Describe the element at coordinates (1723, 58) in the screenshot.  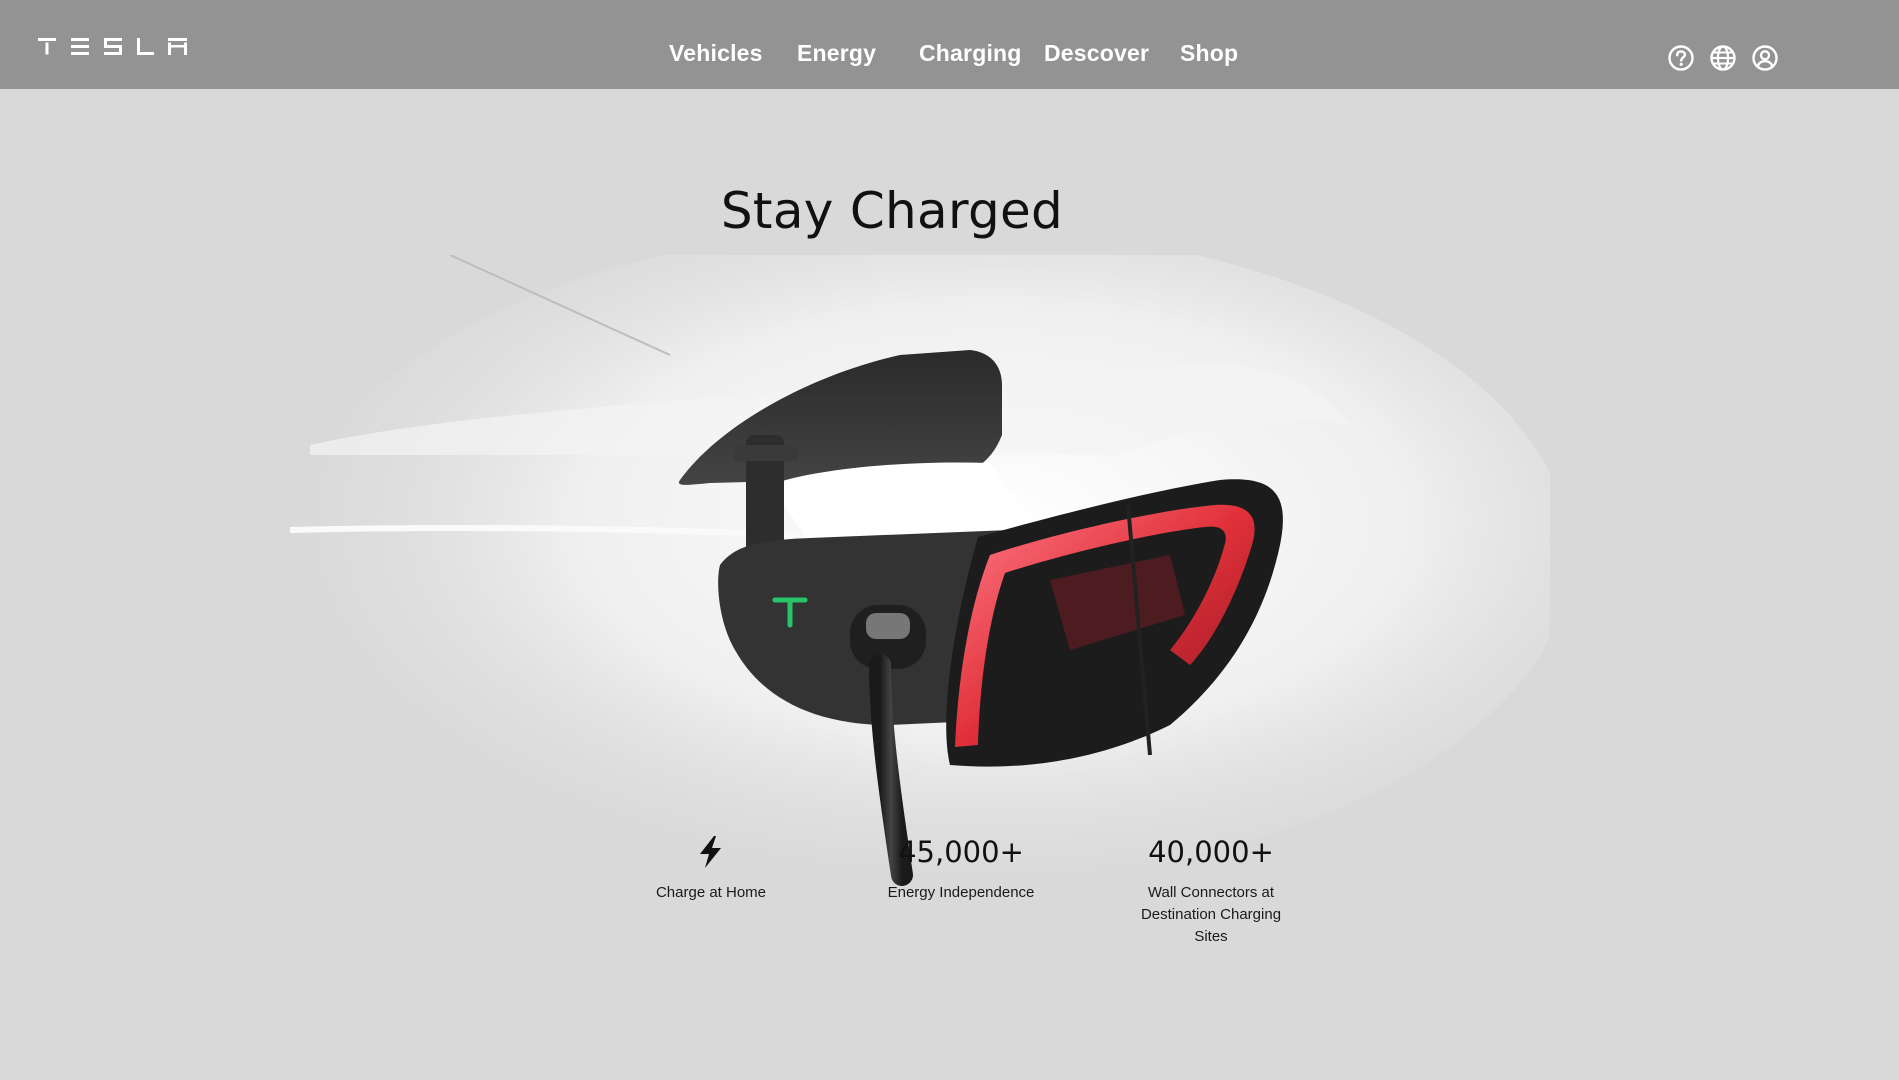
I see `globe-icon` at that location.